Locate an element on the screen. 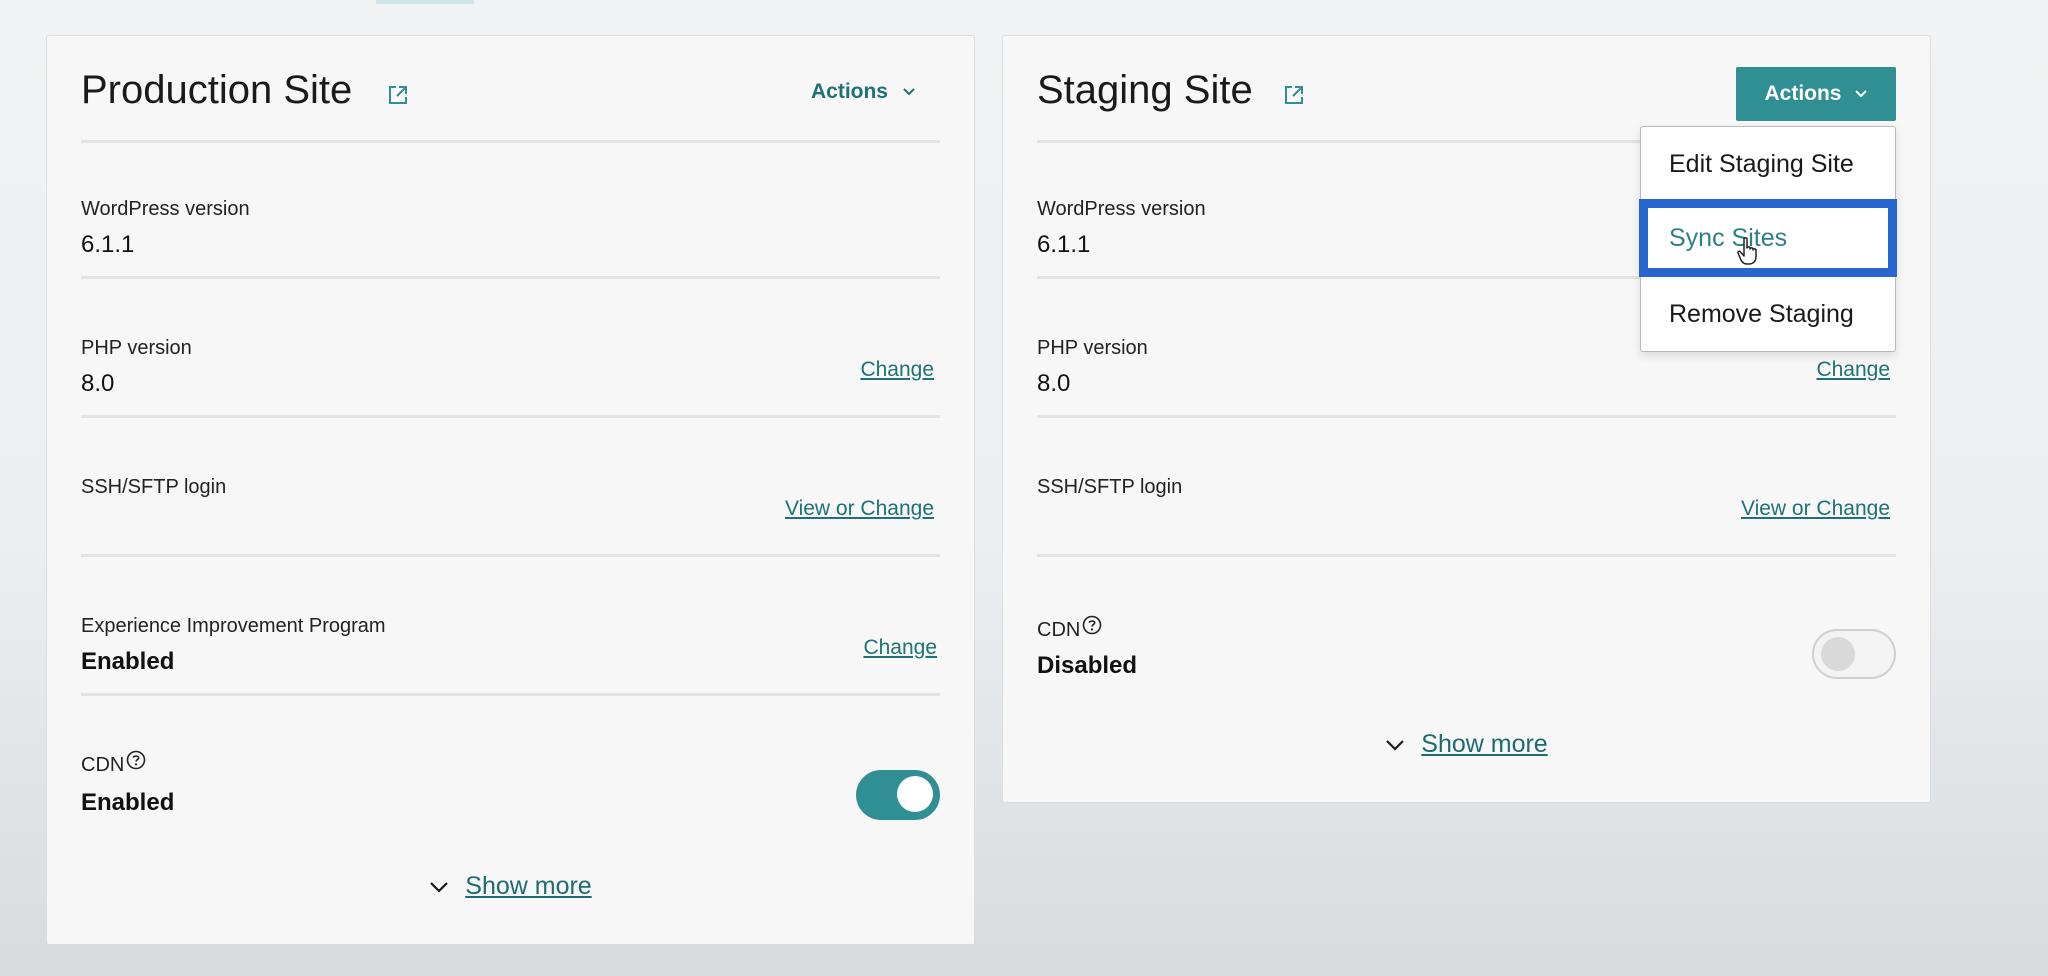  staging-show-more-button: Show more is located at coordinates (1466, 744).